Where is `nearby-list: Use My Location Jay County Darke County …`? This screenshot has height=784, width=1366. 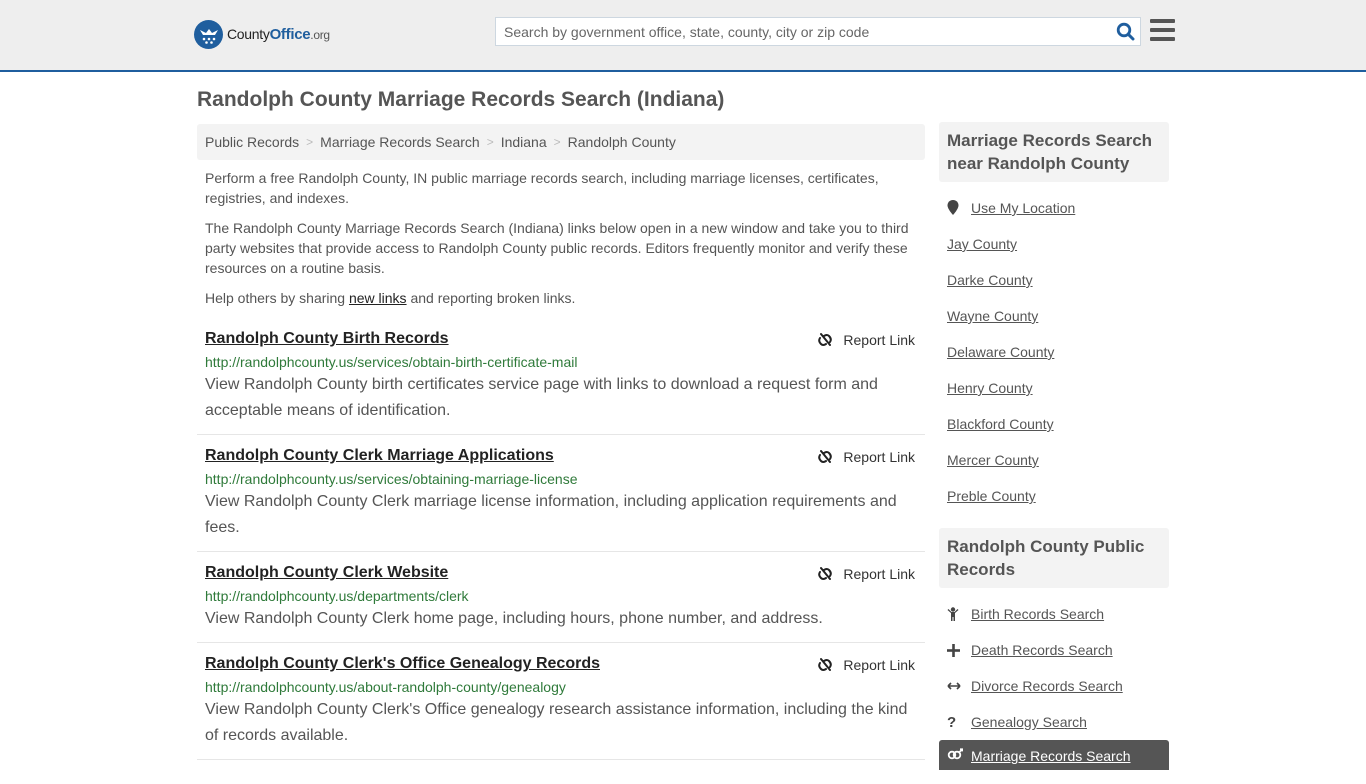 nearby-list: Use My Location Jay County Darke County … is located at coordinates (1054, 355).